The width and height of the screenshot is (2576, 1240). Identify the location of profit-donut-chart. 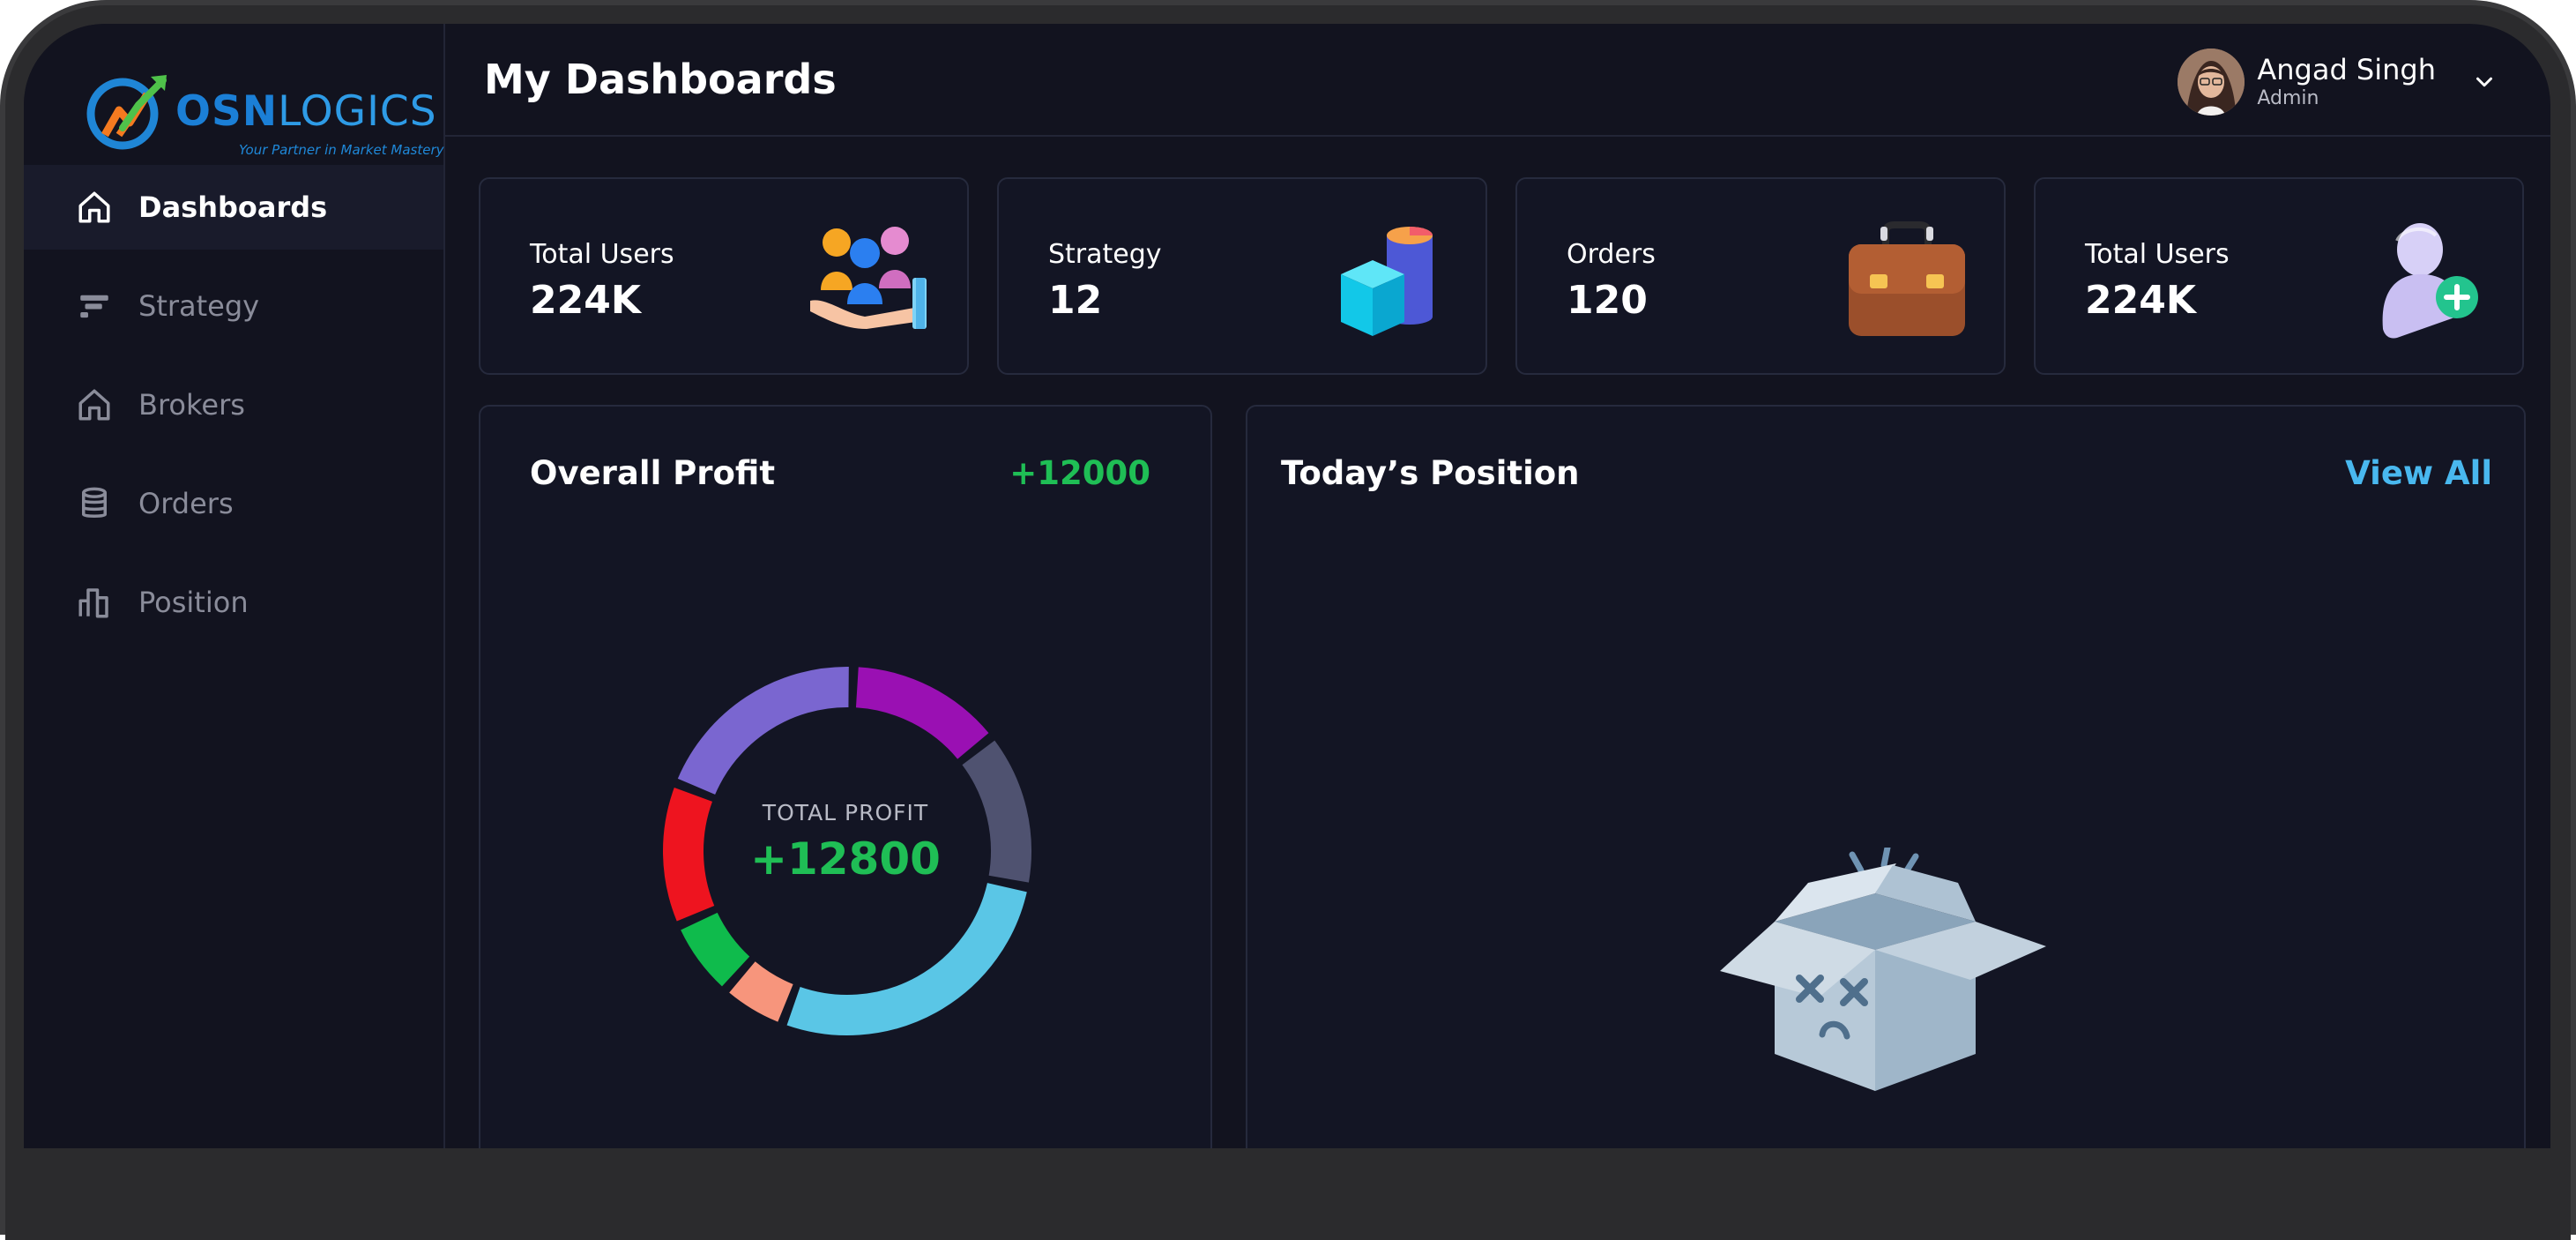
(847, 851).